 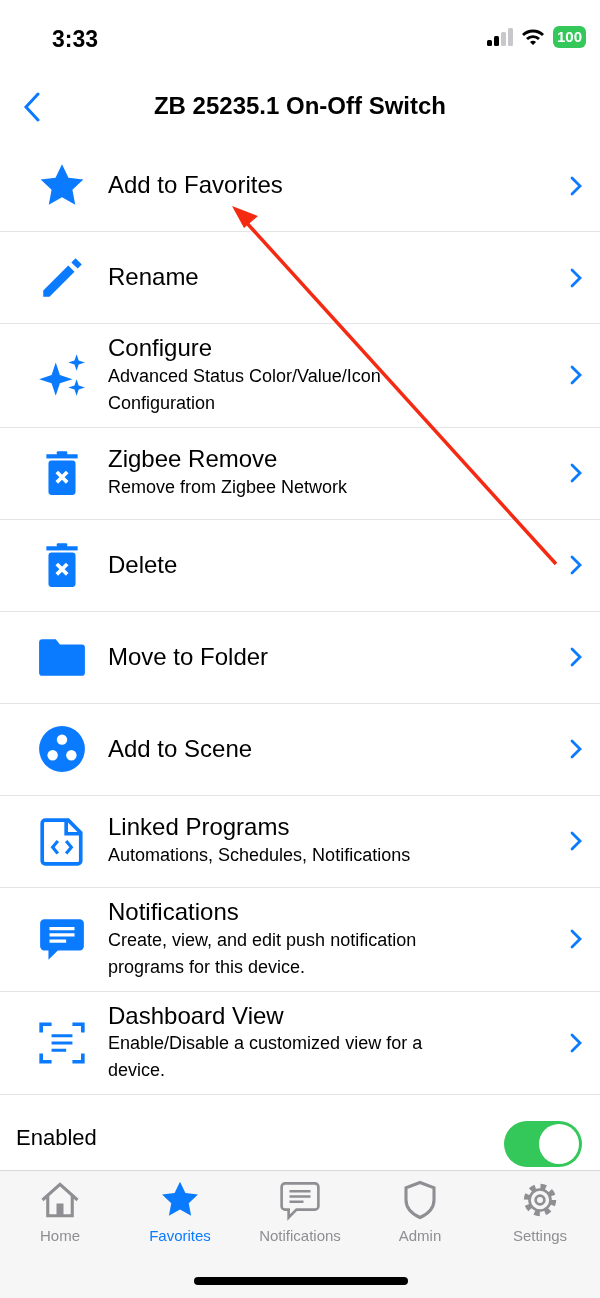 What do you see at coordinates (300, 106) in the screenshot?
I see `page-title: ZB 25235.1 On-Off Switch` at bounding box center [300, 106].